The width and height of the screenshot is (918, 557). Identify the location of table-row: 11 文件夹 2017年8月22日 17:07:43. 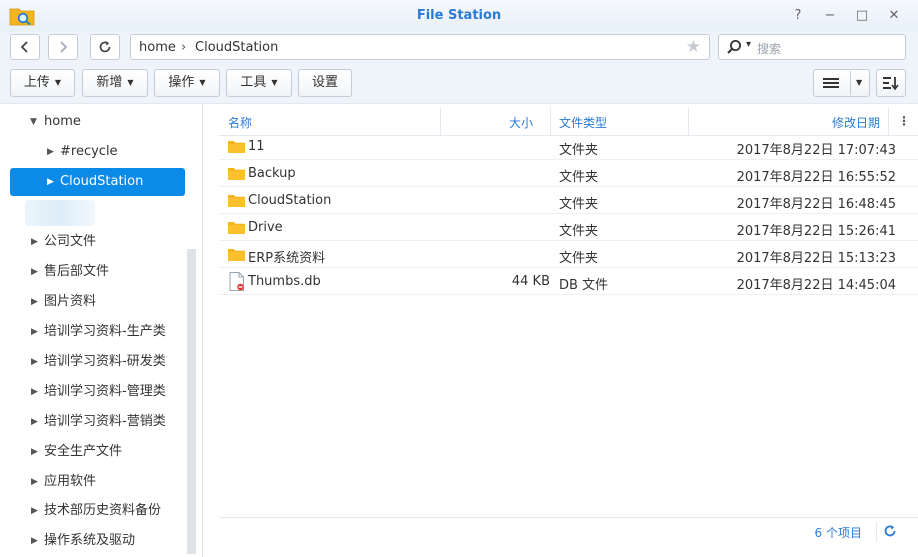
(568, 146).